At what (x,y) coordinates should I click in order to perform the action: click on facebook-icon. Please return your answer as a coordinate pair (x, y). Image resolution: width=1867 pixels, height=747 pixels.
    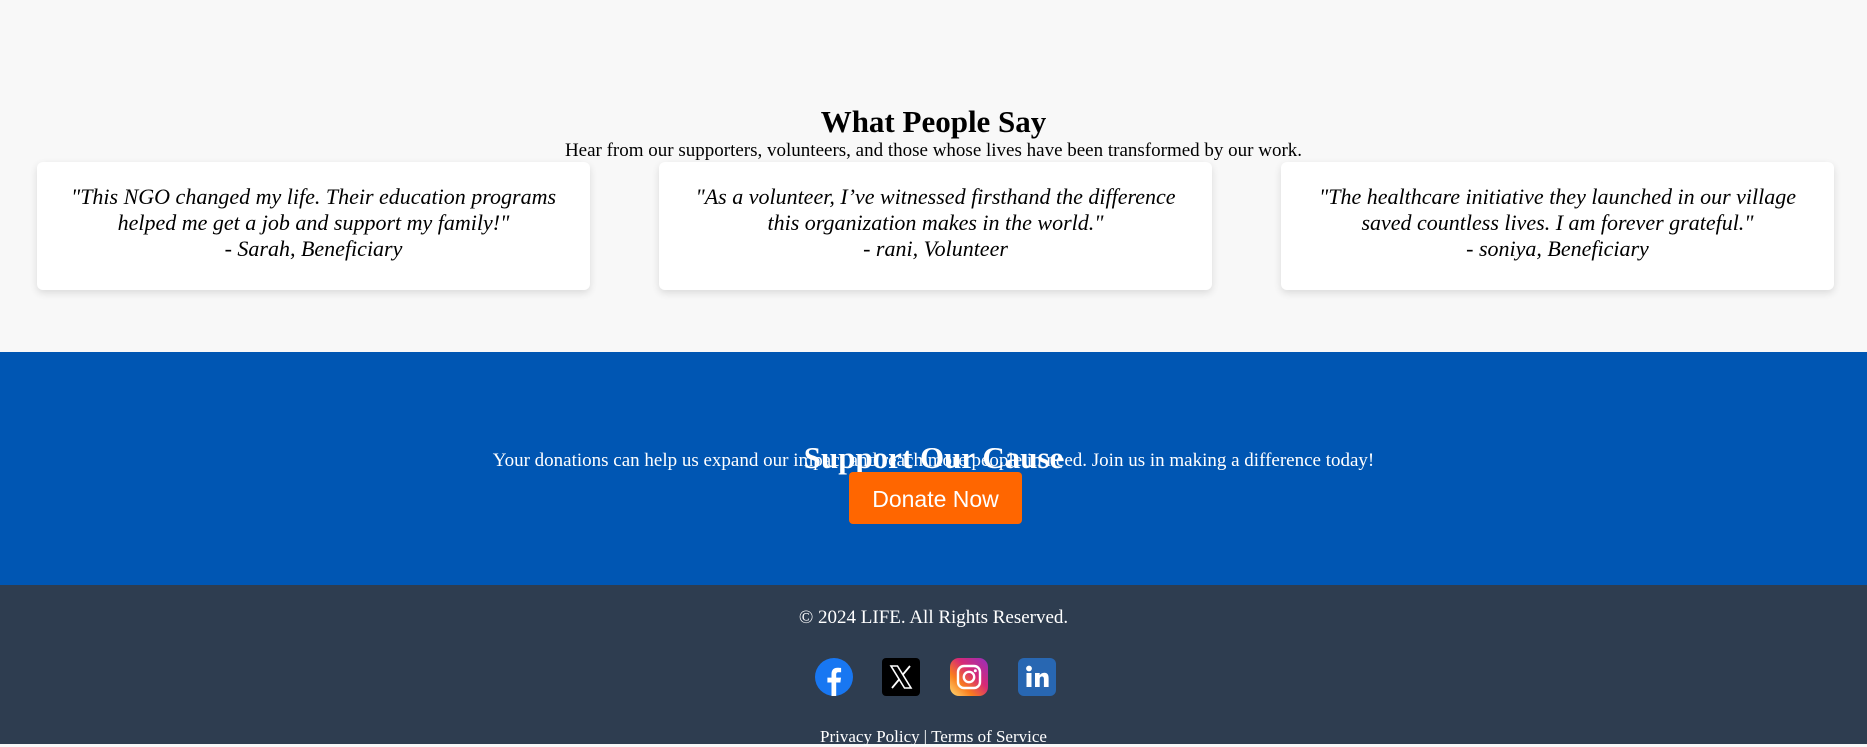
    Looking at the image, I should click on (834, 677).